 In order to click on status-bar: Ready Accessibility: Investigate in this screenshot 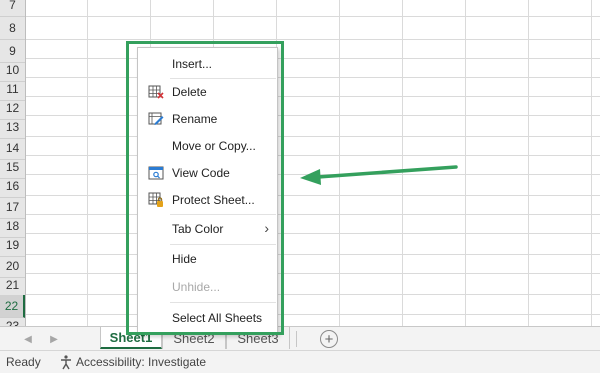, I will do `click(300, 361)`.